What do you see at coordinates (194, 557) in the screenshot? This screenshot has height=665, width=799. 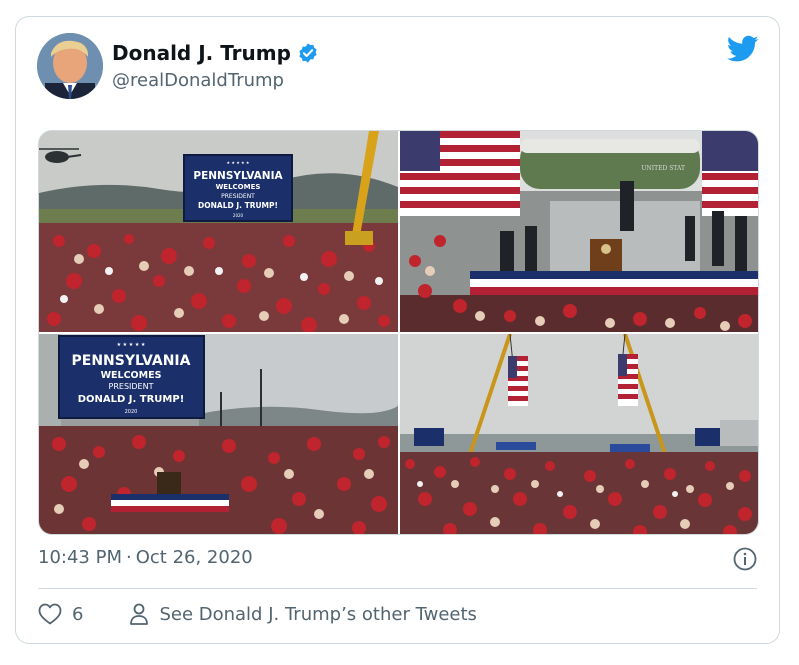 I see `tweet-date: Oct 26, 2020` at bounding box center [194, 557].